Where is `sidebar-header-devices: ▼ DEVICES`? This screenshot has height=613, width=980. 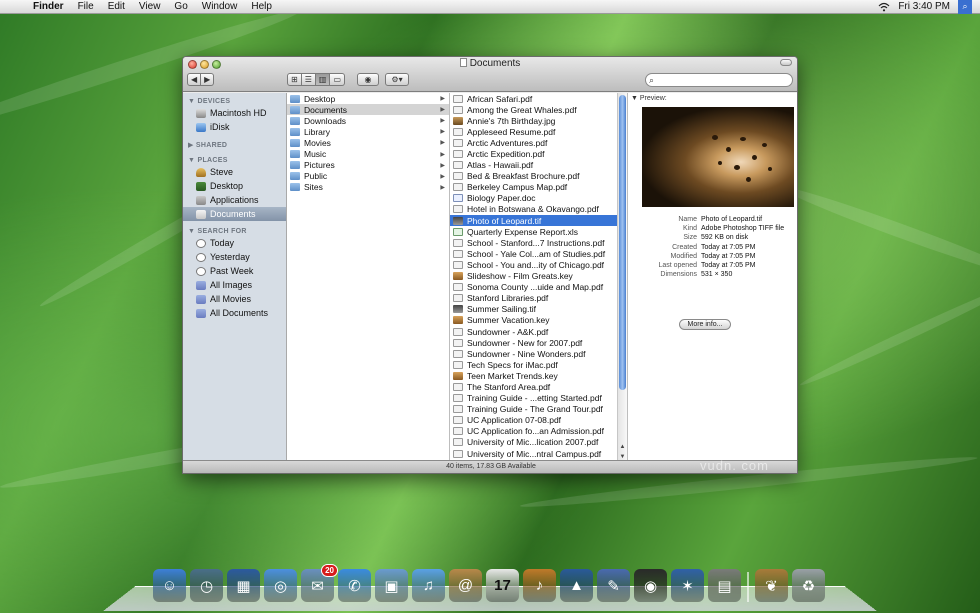 sidebar-header-devices: ▼ DEVICES is located at coordinates (234, 100).